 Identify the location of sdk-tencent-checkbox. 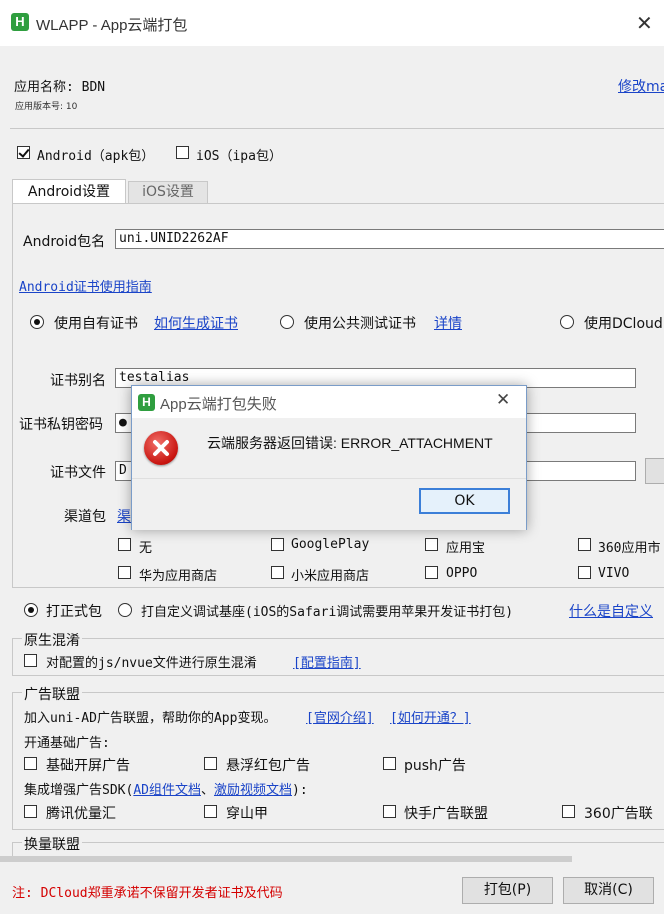
(30, 811).